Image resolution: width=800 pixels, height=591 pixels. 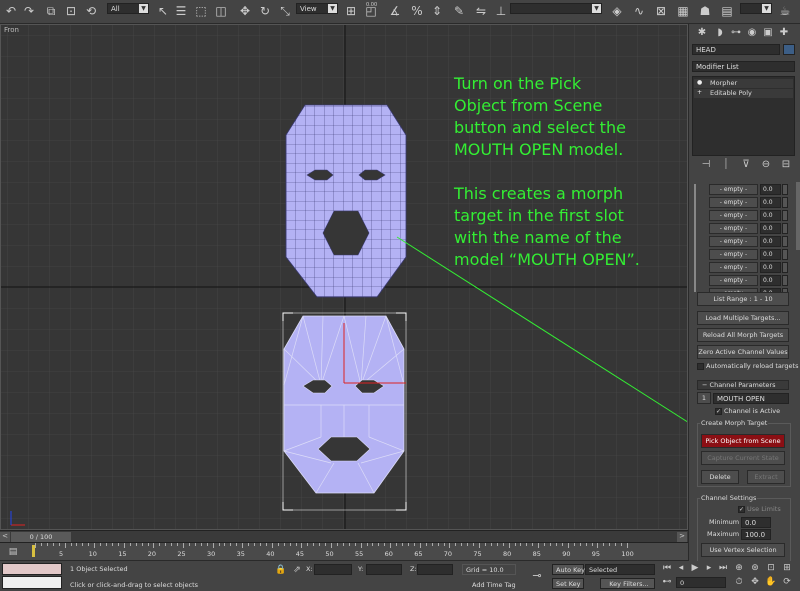 I want to click on viewport-label: Fron, so click(x=11, y=30).